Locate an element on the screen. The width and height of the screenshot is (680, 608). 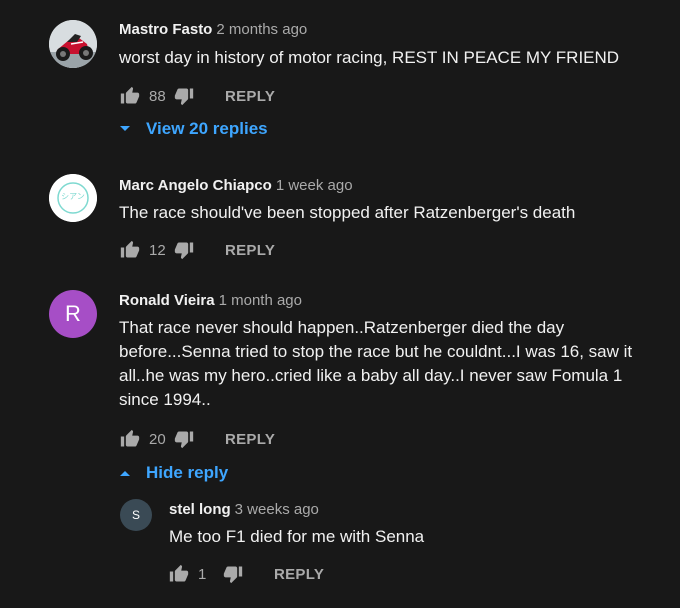
comment-actions: 12 REPLY is located at coordinates (197, 250).